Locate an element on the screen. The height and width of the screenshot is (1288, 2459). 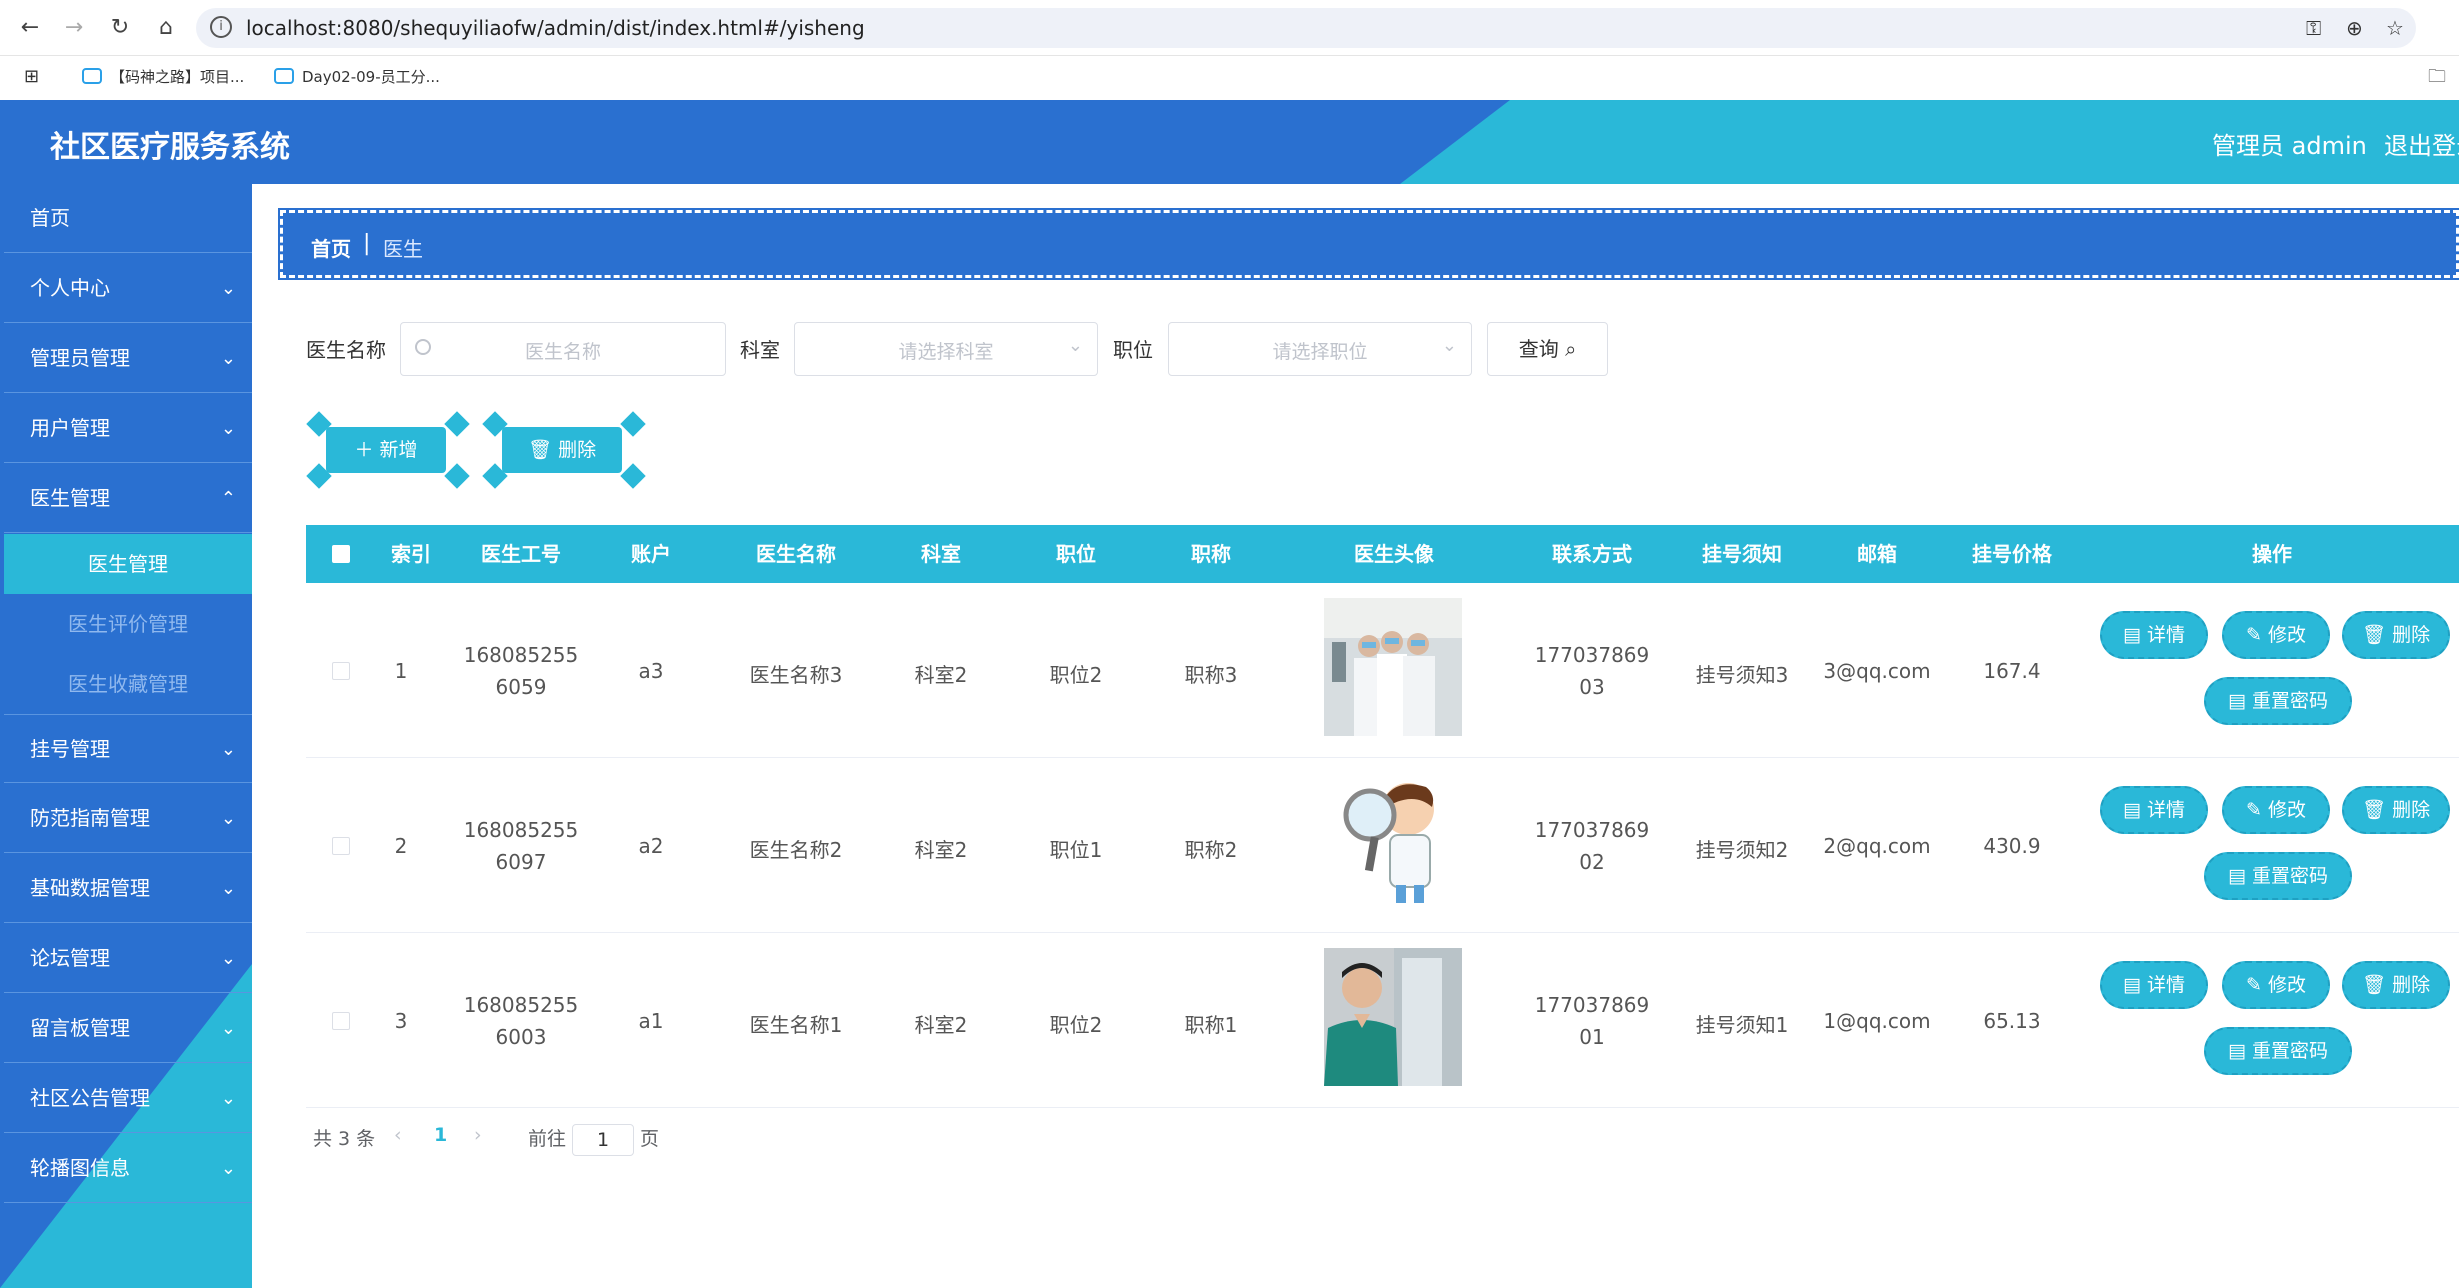
sidebar-sub-doctor-favorite: 医生收藏管理 is located at coordinates (128, 684).